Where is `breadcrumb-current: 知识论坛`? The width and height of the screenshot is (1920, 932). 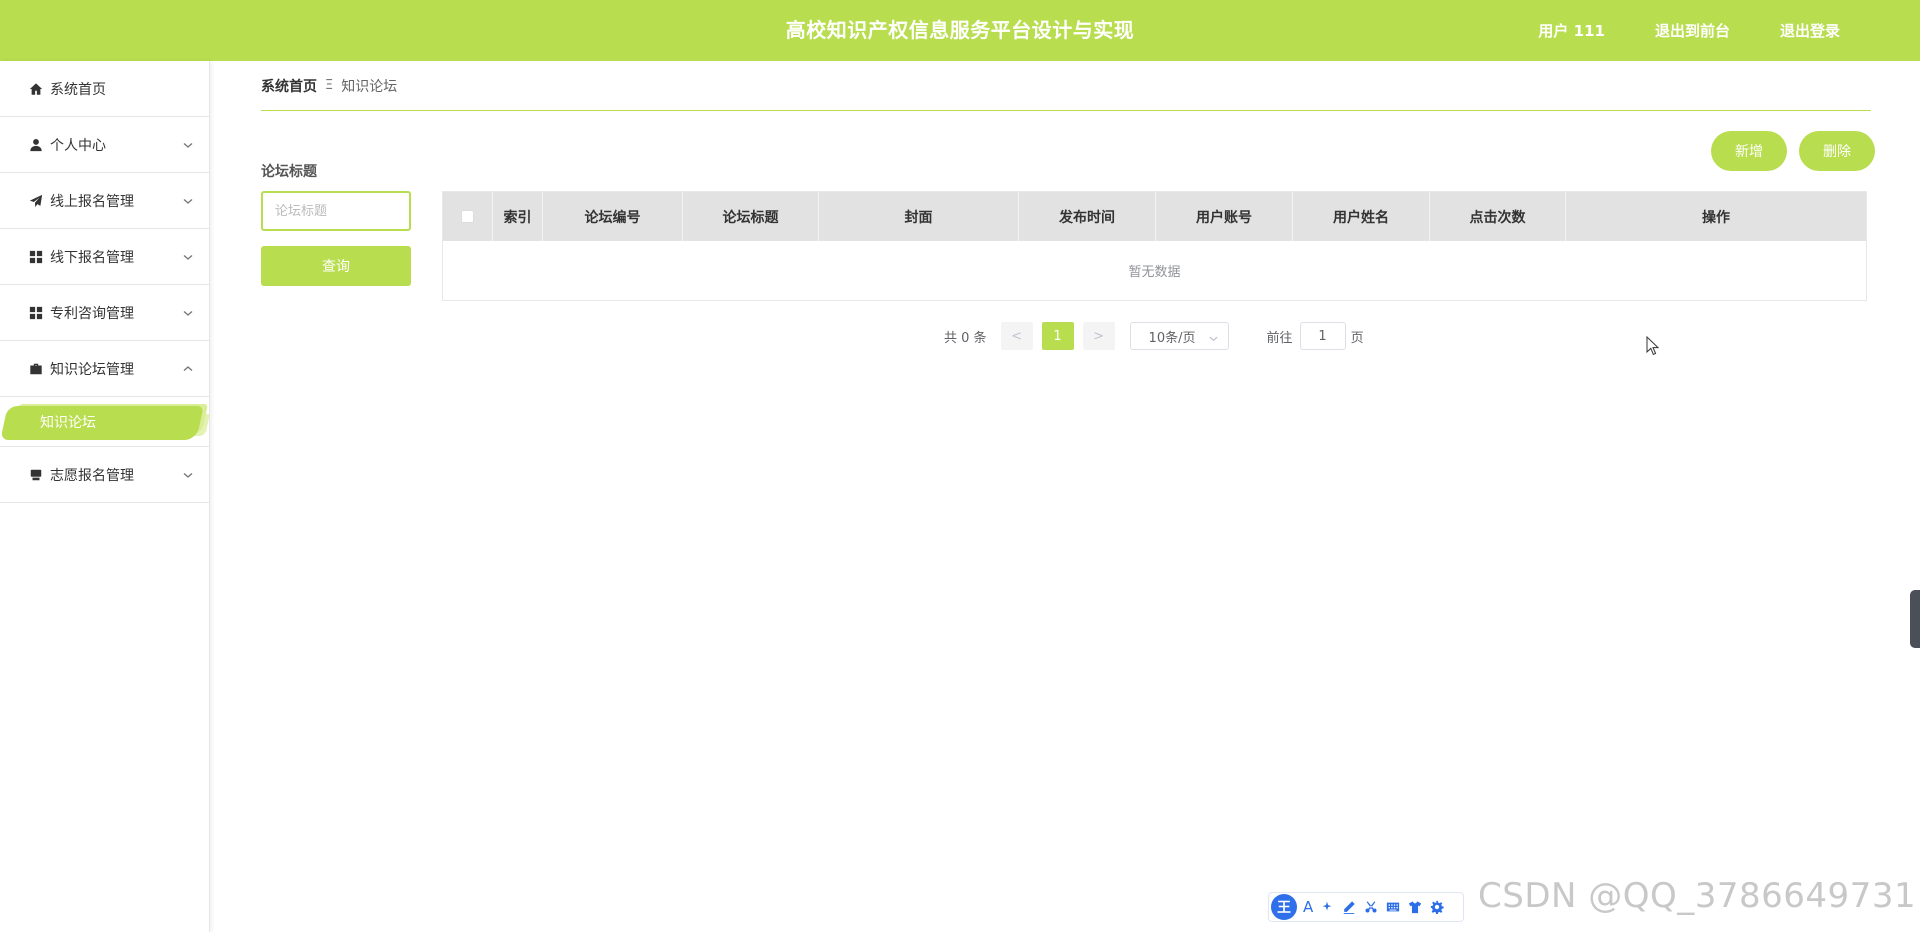 breadcrumb-current: 知识论坛 is located at coordinates (369, 86).